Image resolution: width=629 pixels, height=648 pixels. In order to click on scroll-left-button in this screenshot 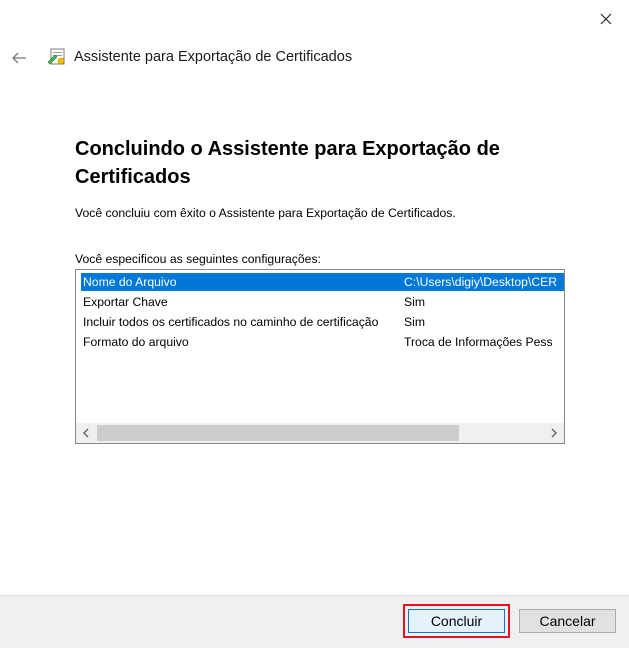, I will do `click(86, 433)`.